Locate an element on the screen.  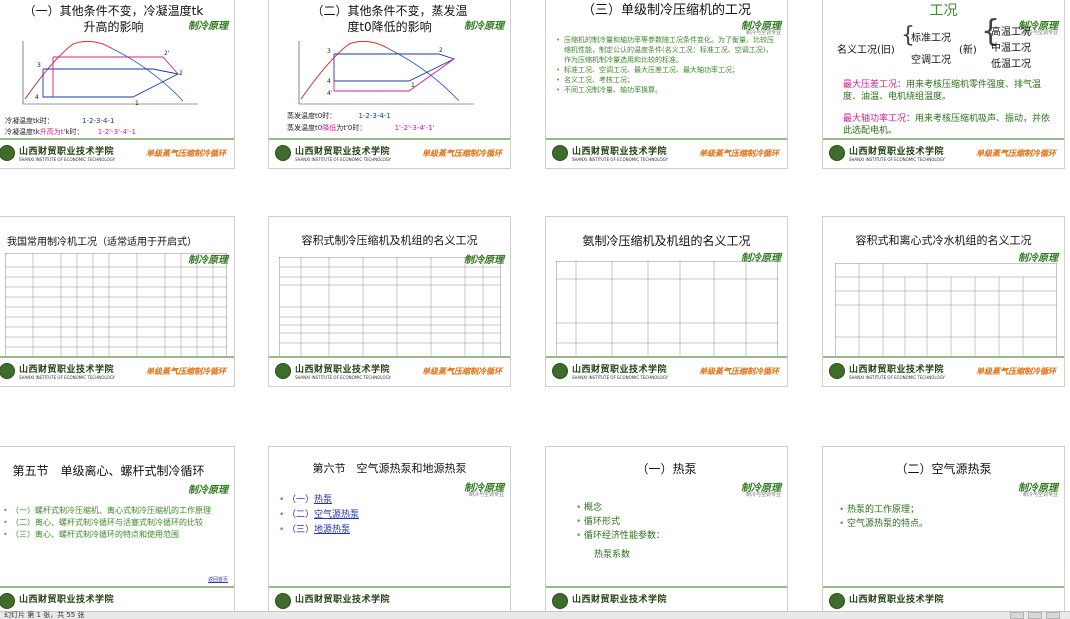
caption-row-2: 蒸发温度t0降低为t'0时： 1'-2'-3-4'-1' is located at coordinates (361, 128).